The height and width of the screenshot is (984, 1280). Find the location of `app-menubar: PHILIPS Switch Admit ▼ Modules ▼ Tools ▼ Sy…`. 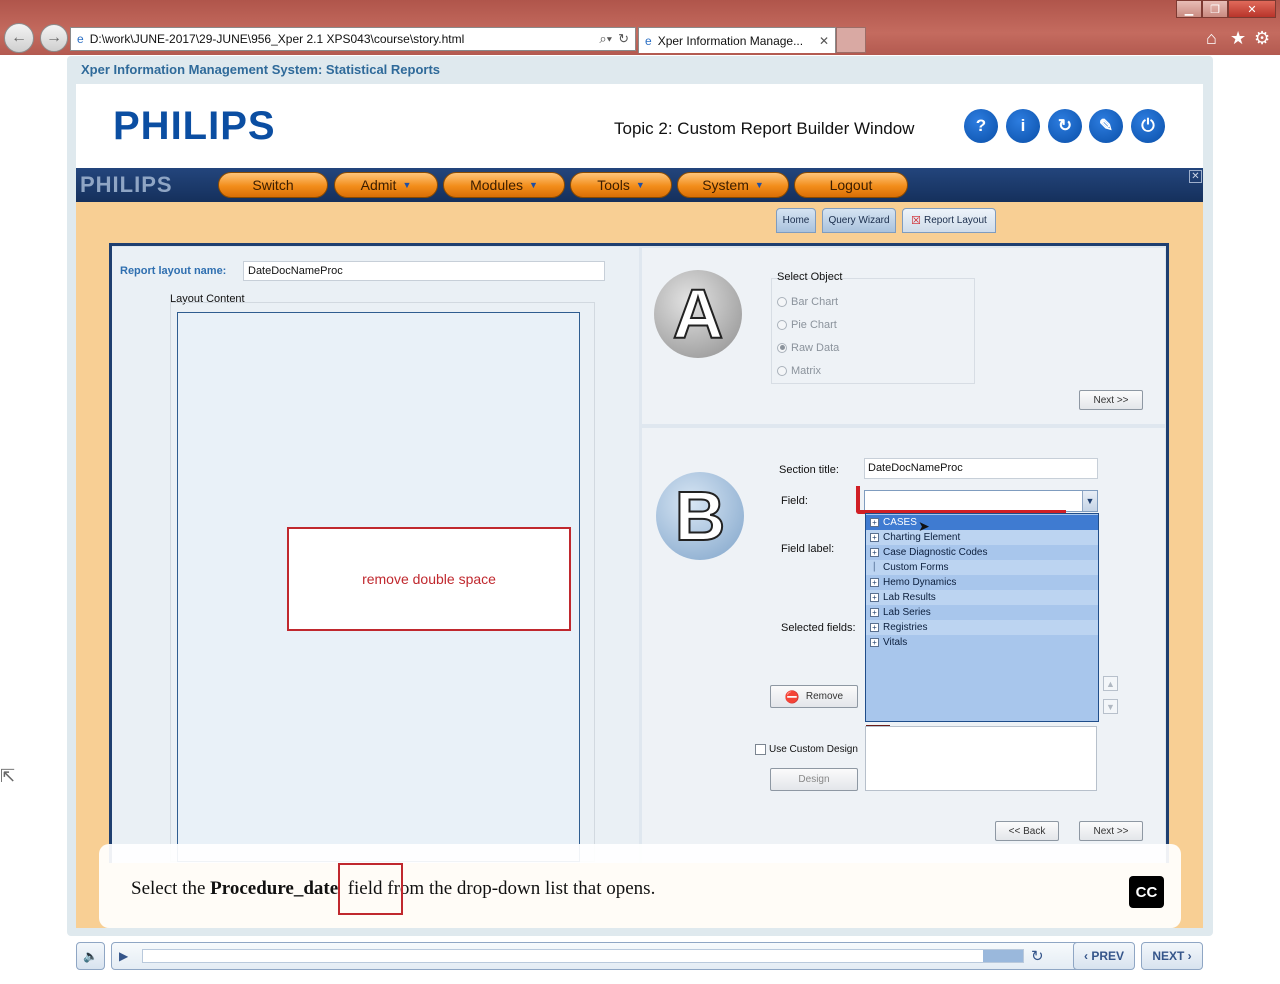

app-menubar: PHILIPS Switch Admit ▼ Modules ▼ Tools ▼ Sy… is located at coordinates (639, 185).